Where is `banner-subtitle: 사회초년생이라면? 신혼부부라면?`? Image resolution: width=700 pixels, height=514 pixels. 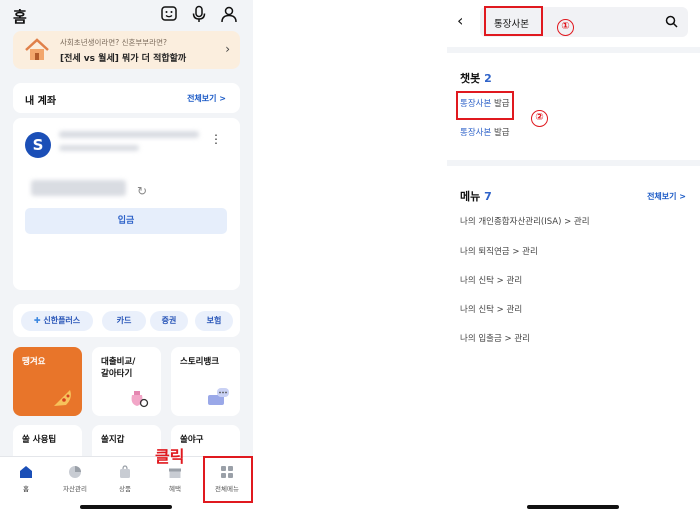
banner-subtitle: 사회초년생이라면? 신혼부부라면? is located at coordinates (113, 42).